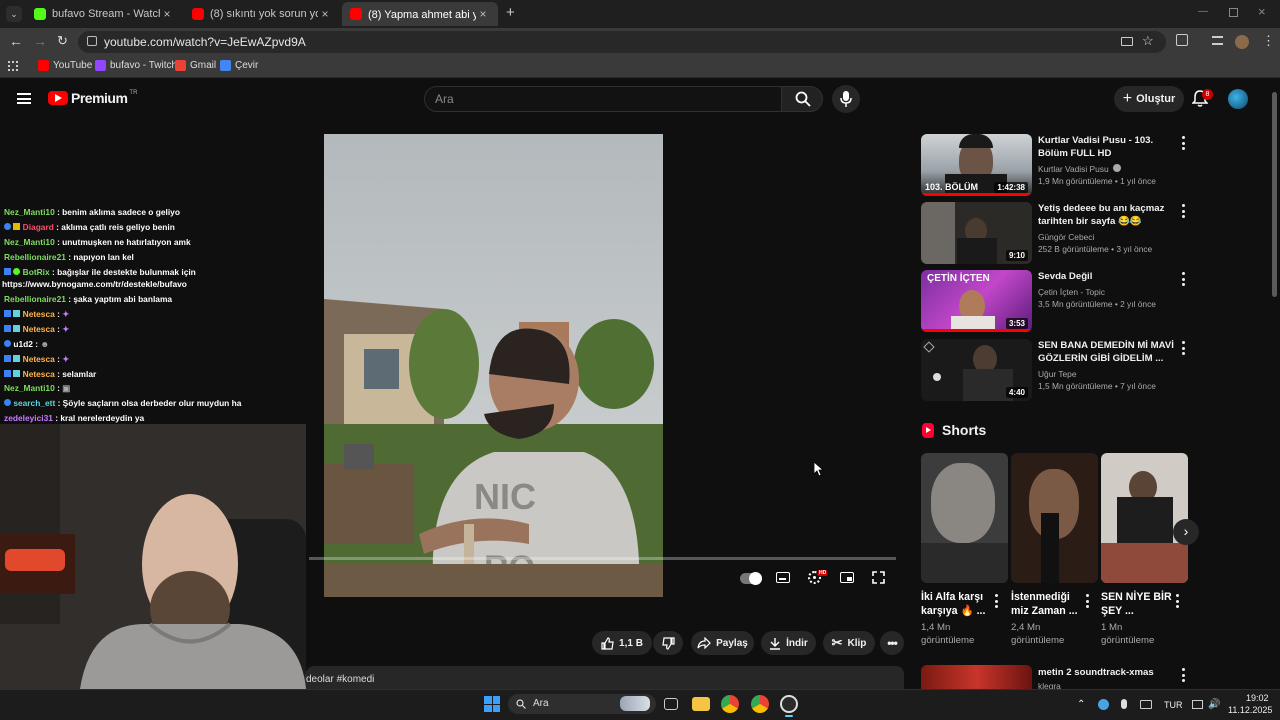 Image resolution: width=1280 pixels, height=720 pixels. Describe the element at coordinates (1217, 40) in the screenshot. I see `reading-list-icon` at that location.